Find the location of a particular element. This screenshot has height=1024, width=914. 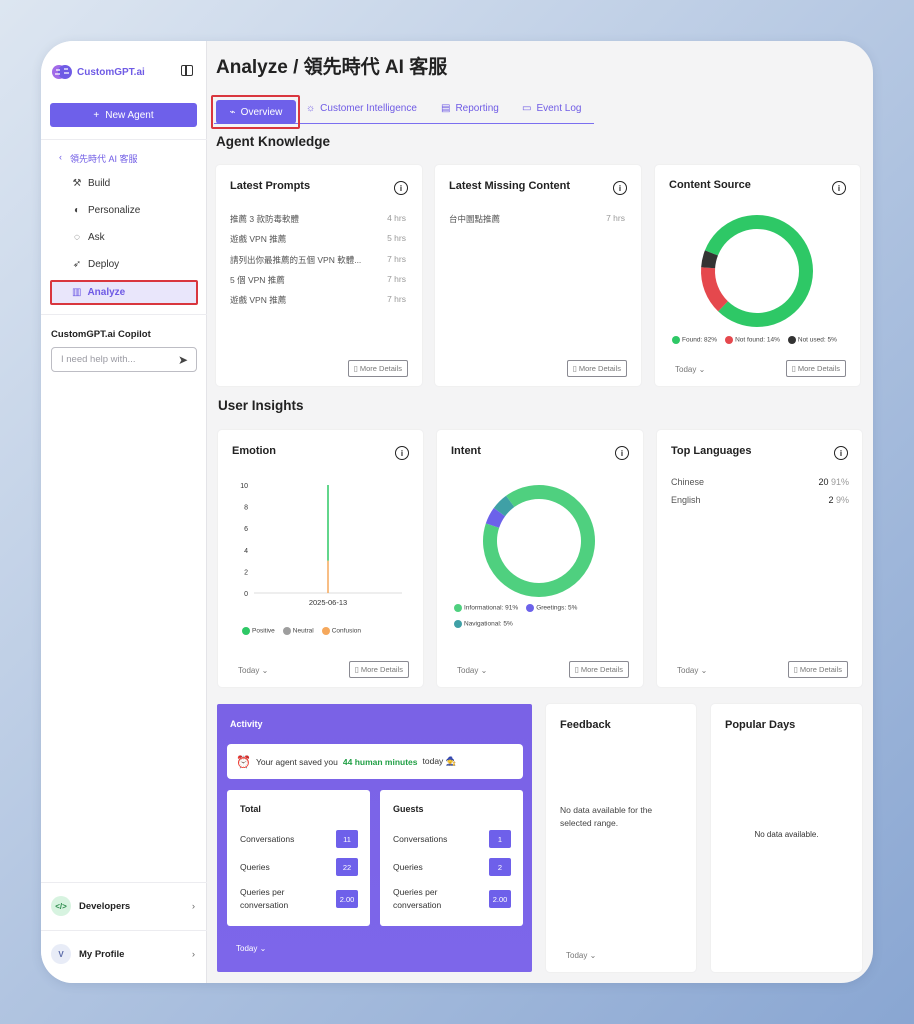

sidebar-item-label: Personalize is located at coordinates (114, 210).